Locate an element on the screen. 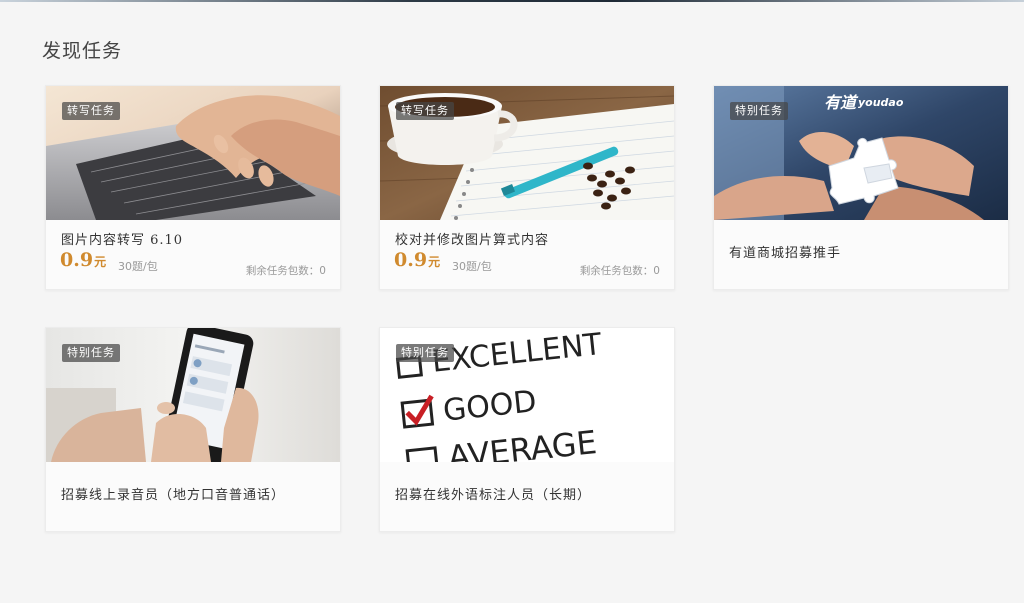 This screenshot has width=1024, height=603. svg-text: 有道 is located at coordinates (841, 102).